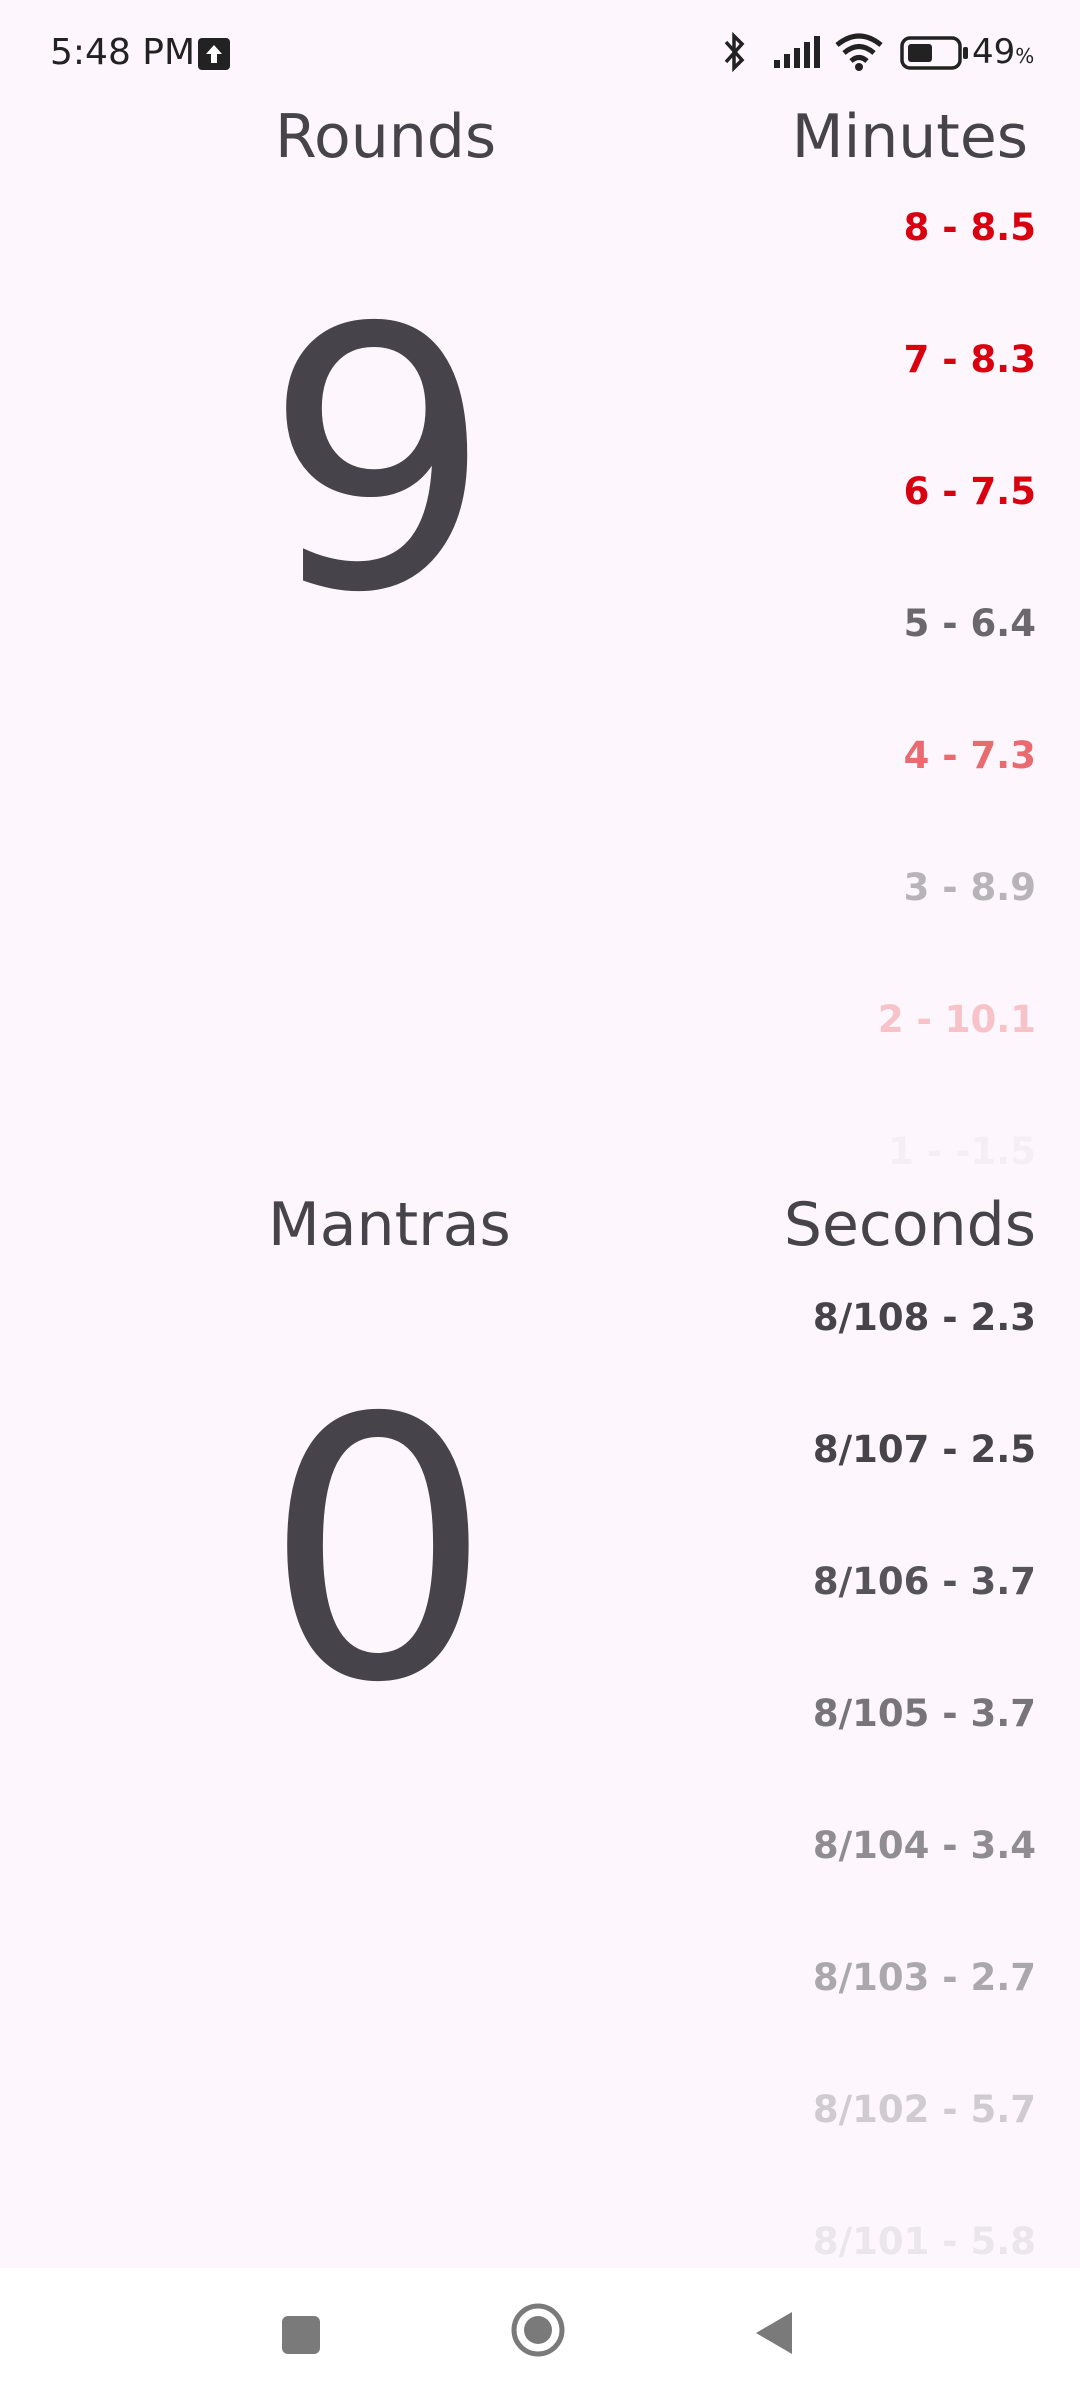  Describe the element at coordinates (924, 1449) in the screenshot. I see `seconds-list-item: 8/107 - 2.5` at that location.